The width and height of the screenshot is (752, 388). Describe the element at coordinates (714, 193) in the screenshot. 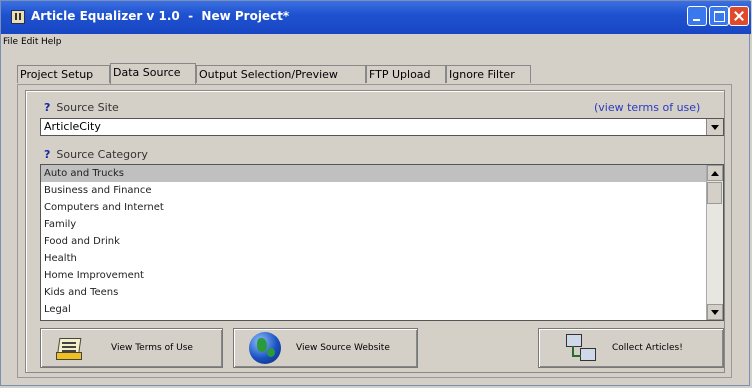

I see `scroll-thumb` at that location.